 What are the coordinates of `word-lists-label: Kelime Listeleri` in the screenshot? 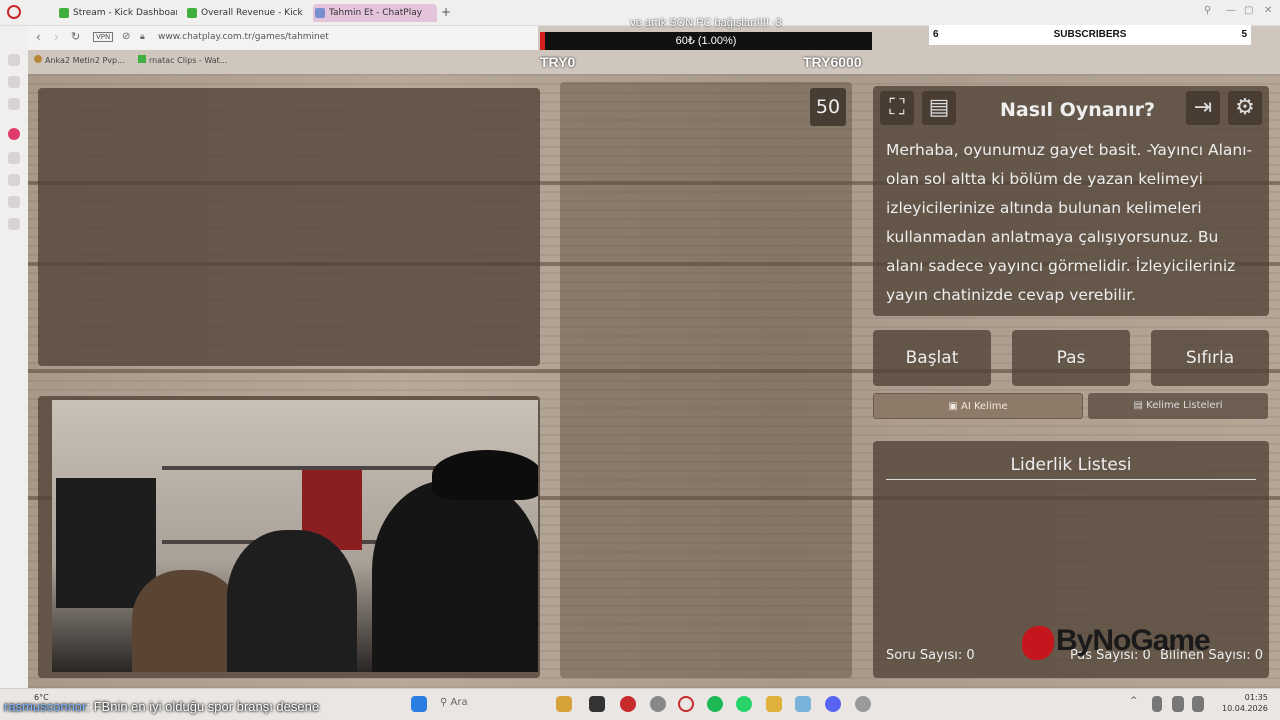 It's located at (1184, 405).